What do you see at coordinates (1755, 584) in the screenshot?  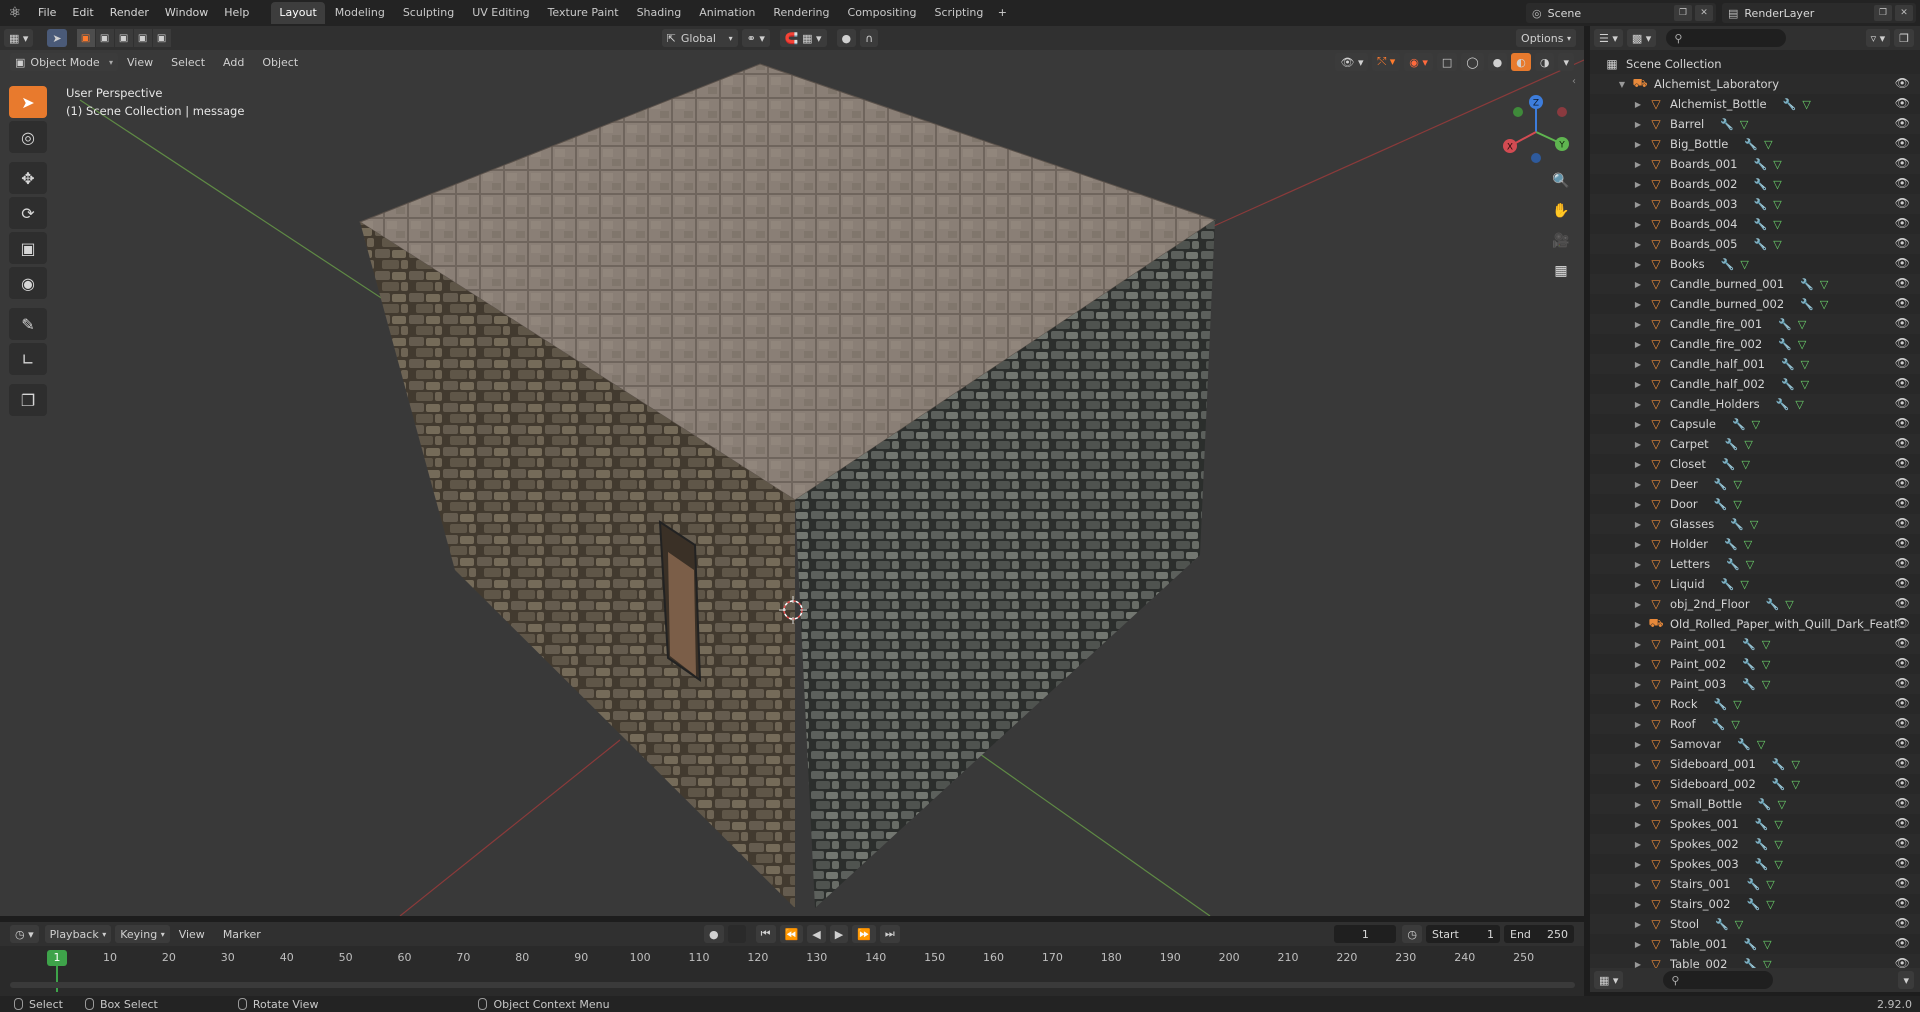 I see `list-item: ▶ ▽ Liquid 🔧 ▽ 👁` at bounding box center [1755, 584].